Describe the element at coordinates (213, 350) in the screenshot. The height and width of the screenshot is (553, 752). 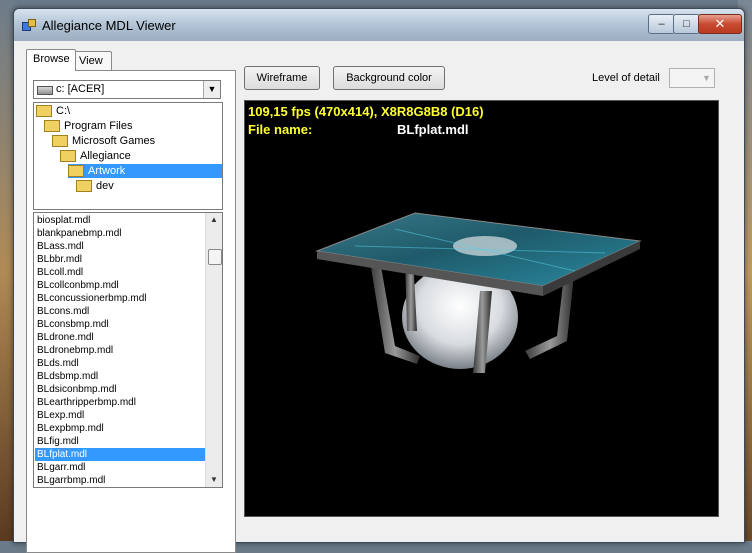
I see `file-list-scrollbar: ▲ ▼` at that location.